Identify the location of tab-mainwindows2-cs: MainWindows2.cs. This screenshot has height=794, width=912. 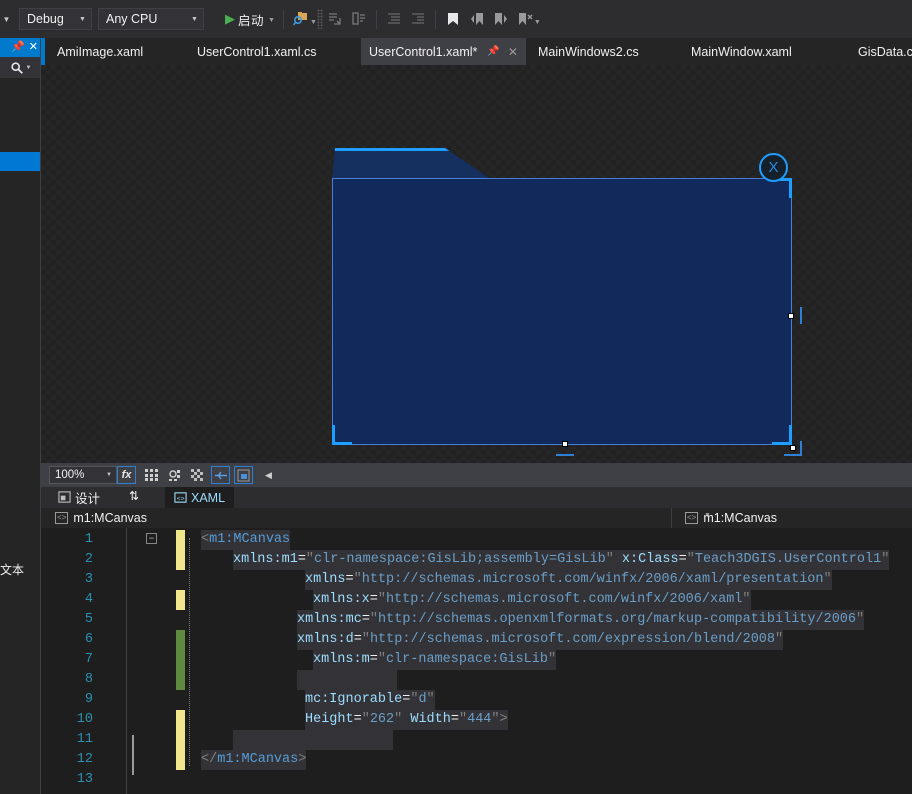
(588, 51).